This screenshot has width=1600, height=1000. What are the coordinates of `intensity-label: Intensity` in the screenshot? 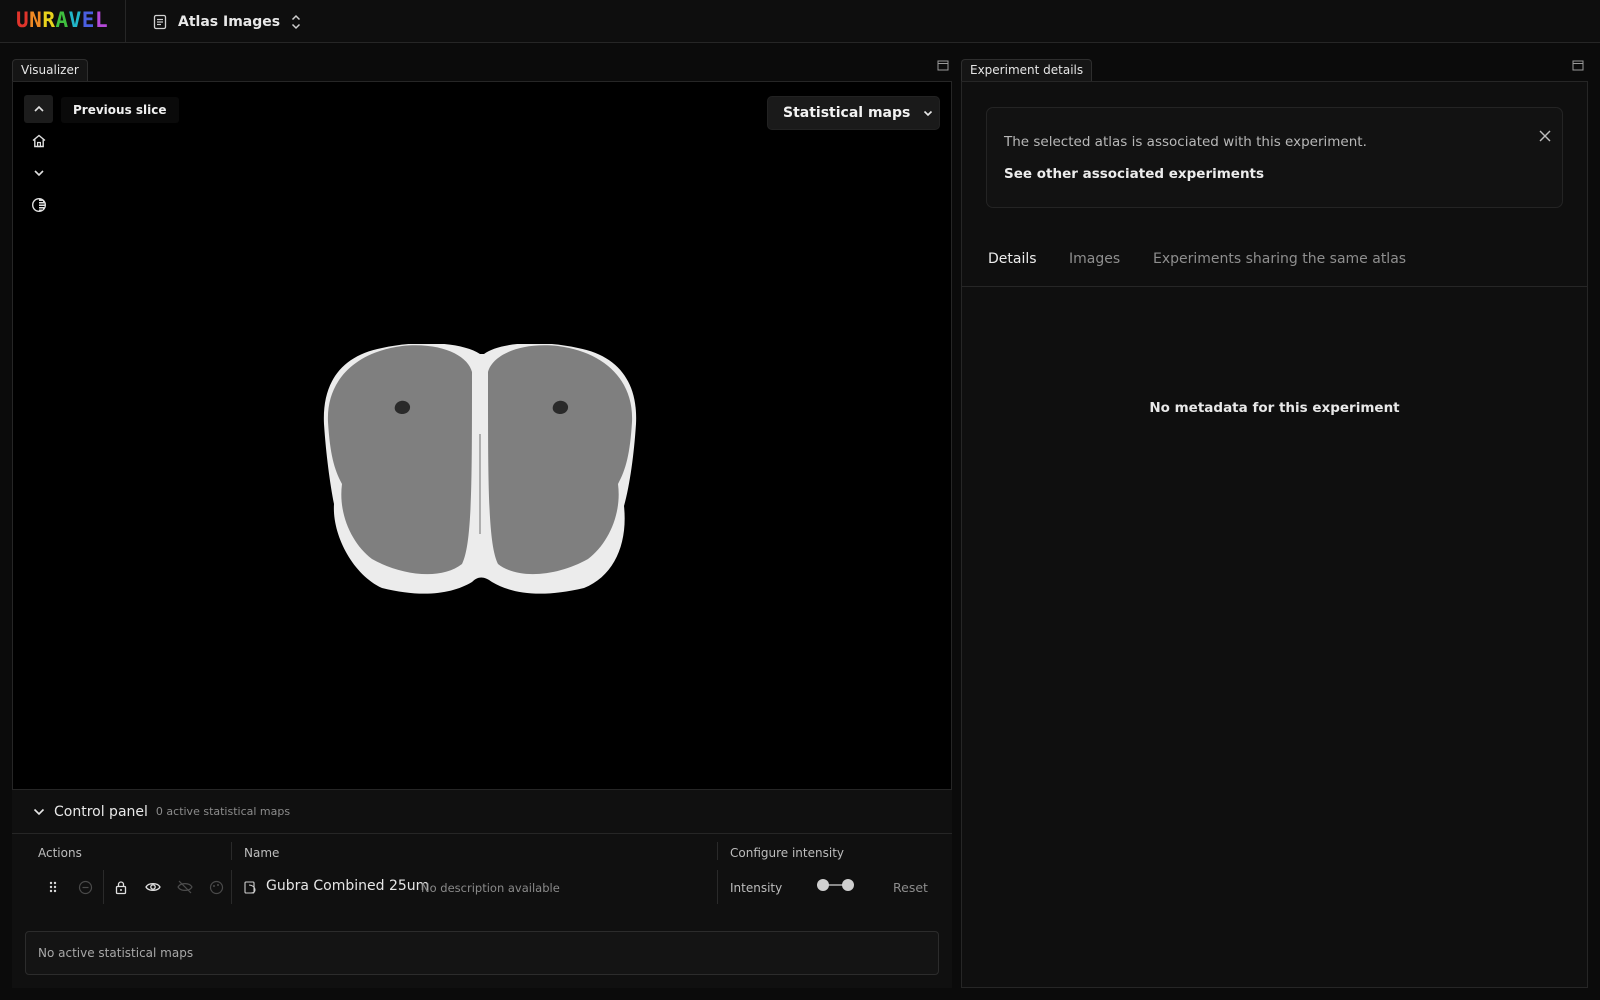 It's located at (756, 888).